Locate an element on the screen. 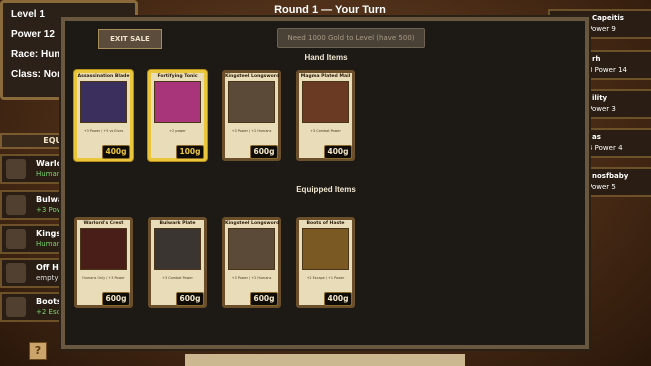 Image resolution: width=651 pixels, height=366 pixels. exit-sale-button: EXIT SALE is located at coordinates (130, 39).